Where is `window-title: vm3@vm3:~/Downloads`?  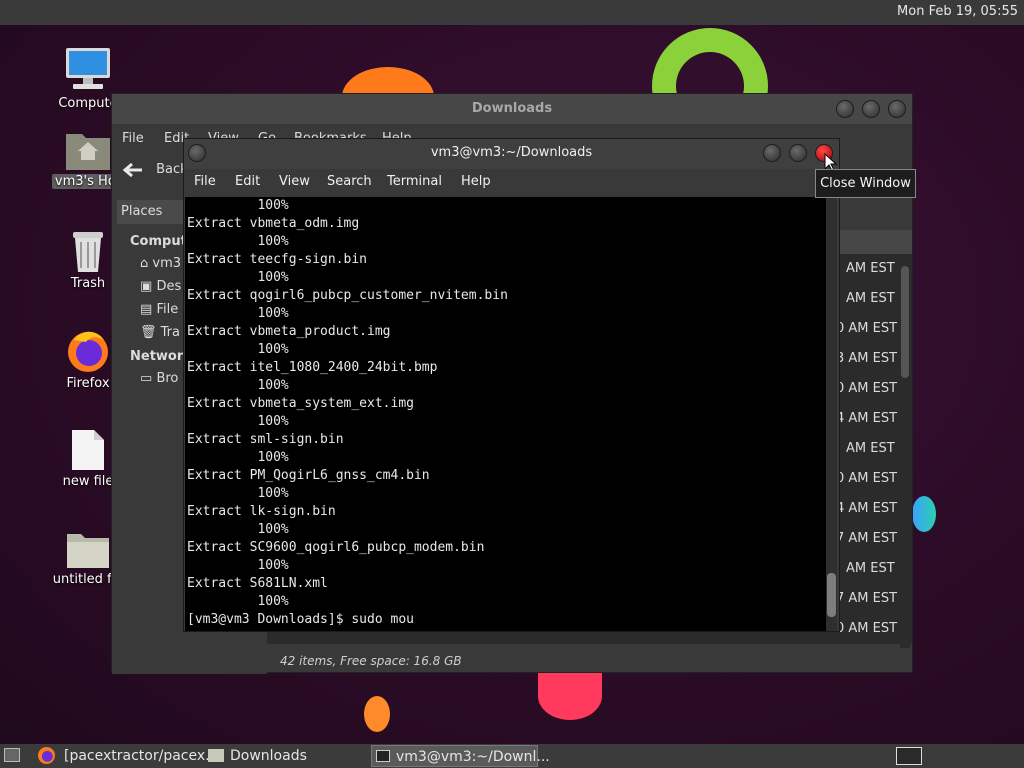 window-title: vm3@vm3:~/Downloads is located at coordinates (511, 152).